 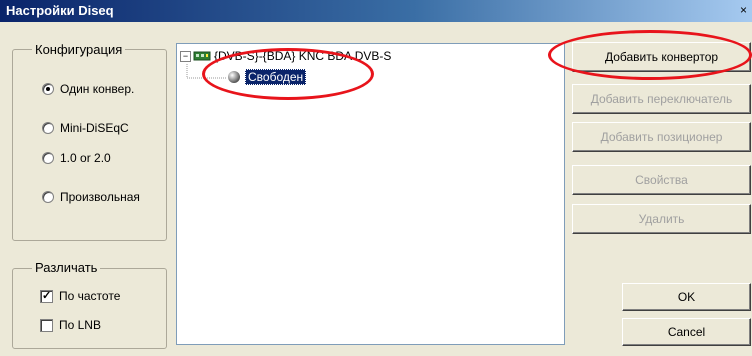 I want to click on distinguish-group-legend: Различать, so click(x=66, y=267).